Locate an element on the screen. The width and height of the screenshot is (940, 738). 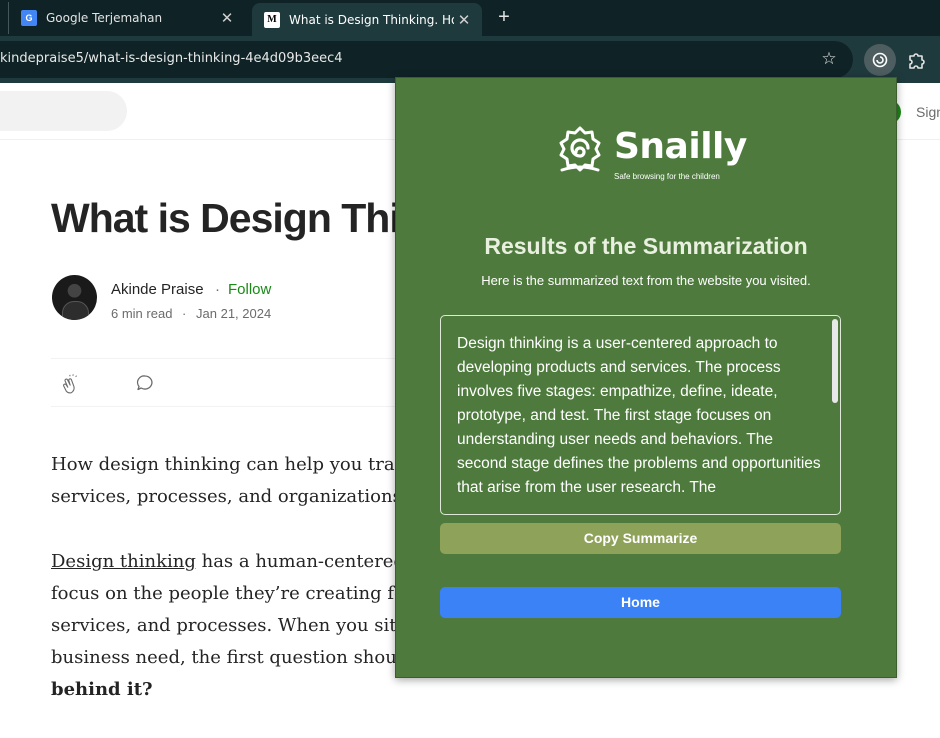
action-bar-bottom-divider is located at coordinates (231, 406).